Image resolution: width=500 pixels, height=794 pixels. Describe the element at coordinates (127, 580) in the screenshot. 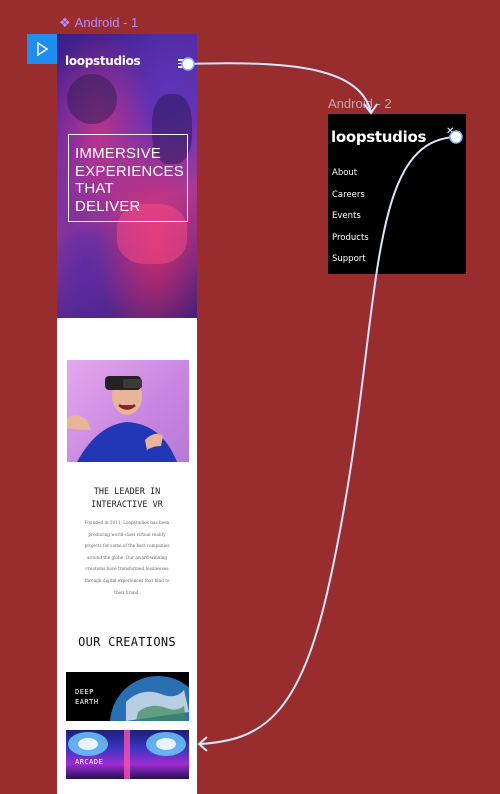

I see `about-paragraph-line: through digital experiences that bind to` at that location.